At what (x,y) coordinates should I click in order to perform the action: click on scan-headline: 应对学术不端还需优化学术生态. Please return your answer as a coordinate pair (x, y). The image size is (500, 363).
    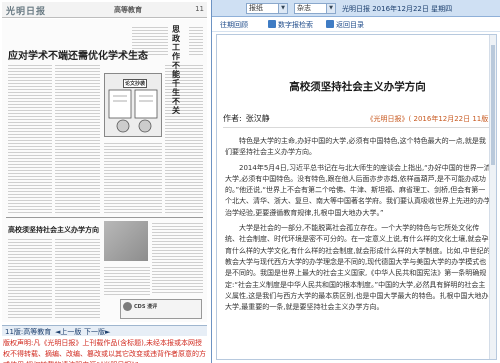
    Looking at the image, I should click on (78, 56).